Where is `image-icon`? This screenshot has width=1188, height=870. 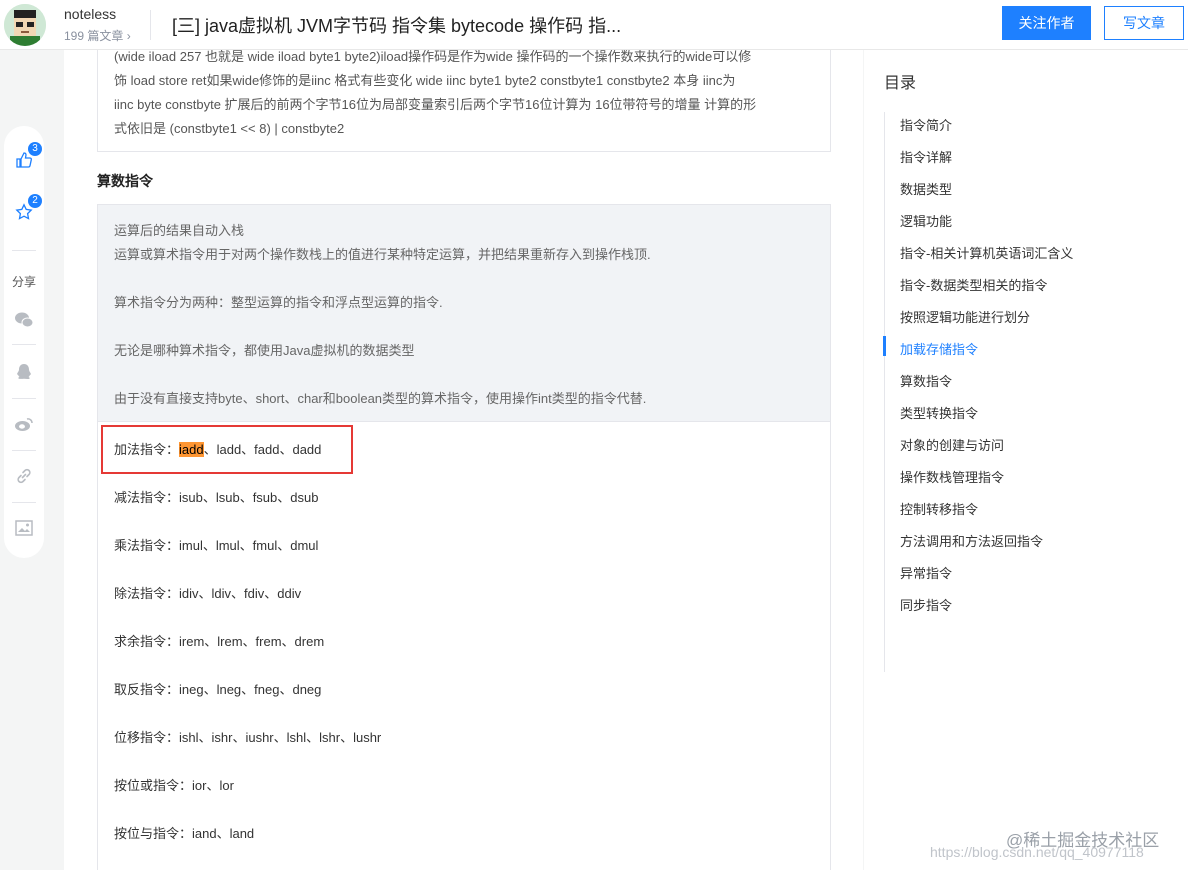
image-icon is located at coordinates (24, 528).